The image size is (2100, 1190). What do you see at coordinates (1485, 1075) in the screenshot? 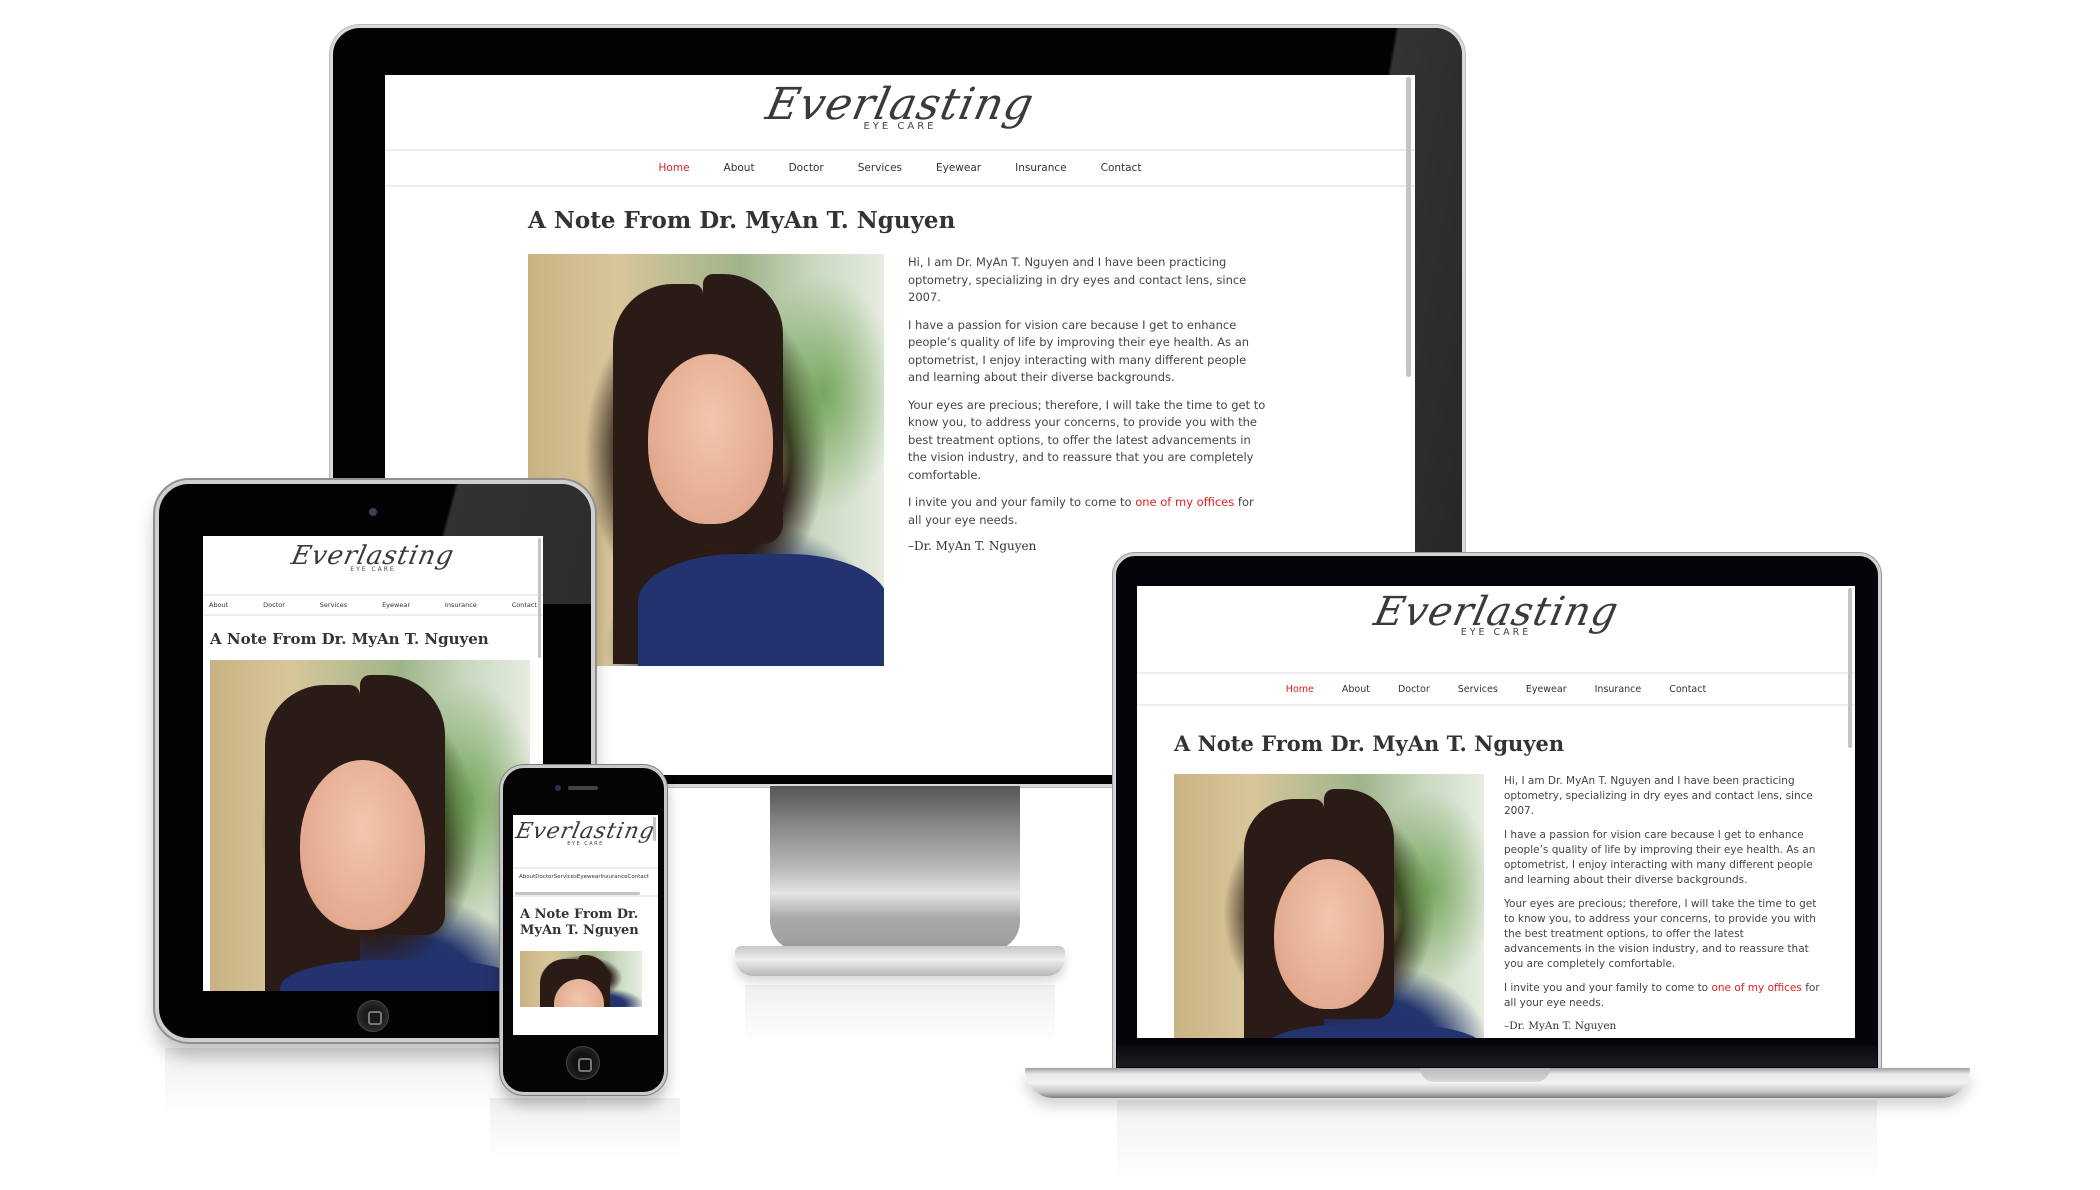
I see `laptop-notch` at bounding box center [1485, 1075].